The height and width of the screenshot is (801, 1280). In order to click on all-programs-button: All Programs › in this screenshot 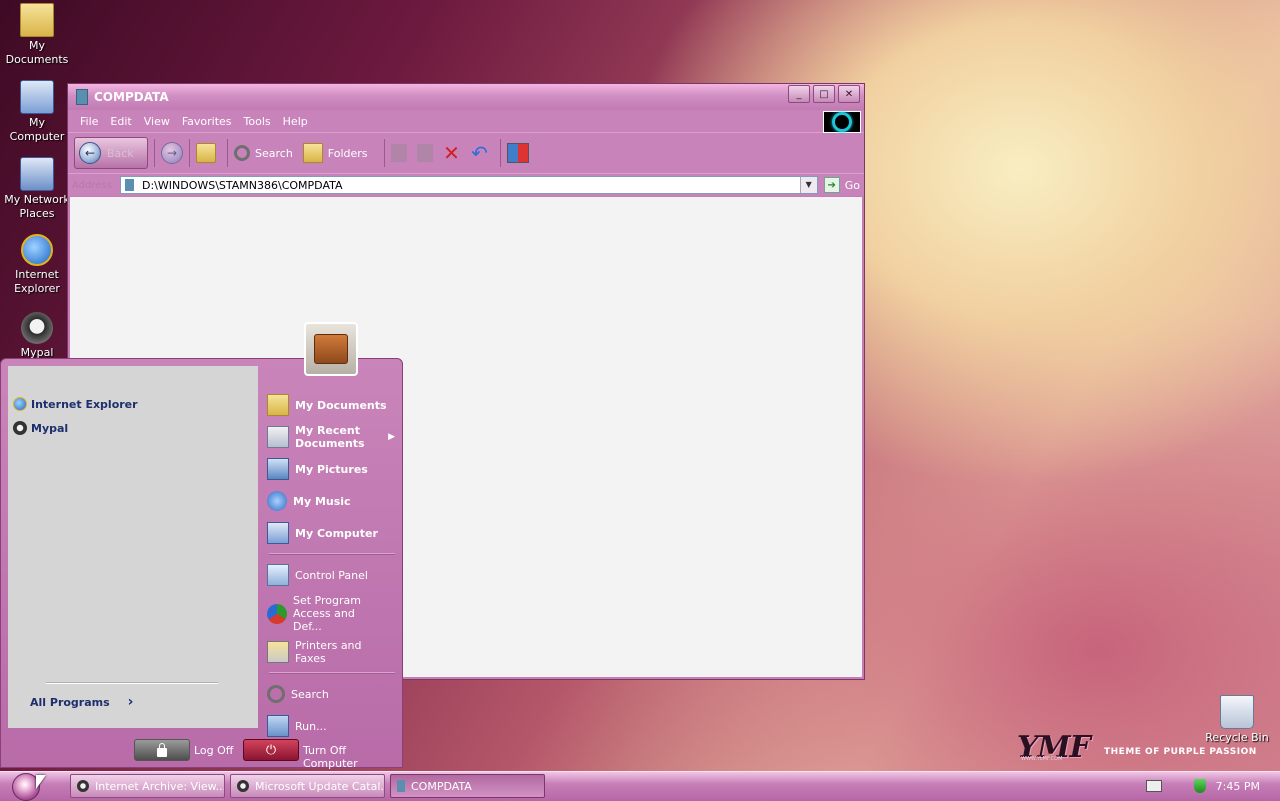, I will do `click(81, 702)`.